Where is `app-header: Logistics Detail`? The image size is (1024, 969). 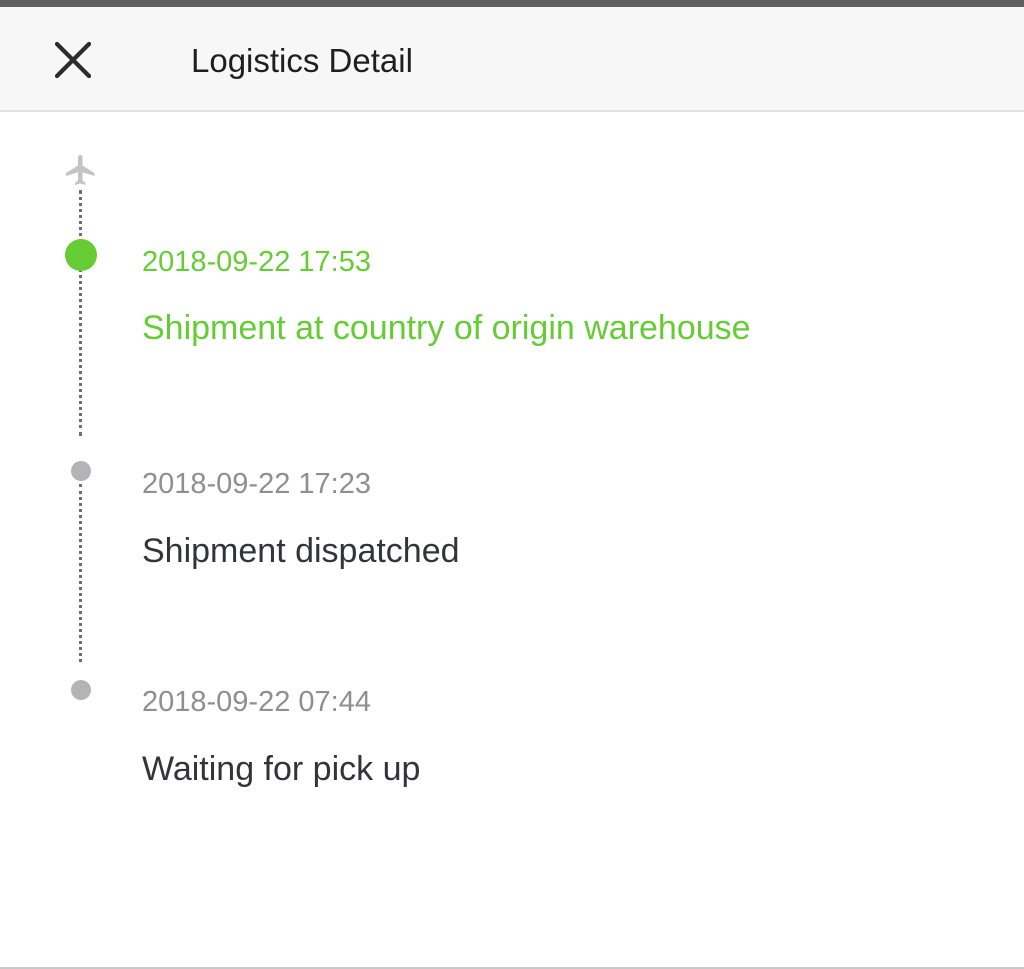 app-header: Logistics Detail is located at coordinates (512, 59).